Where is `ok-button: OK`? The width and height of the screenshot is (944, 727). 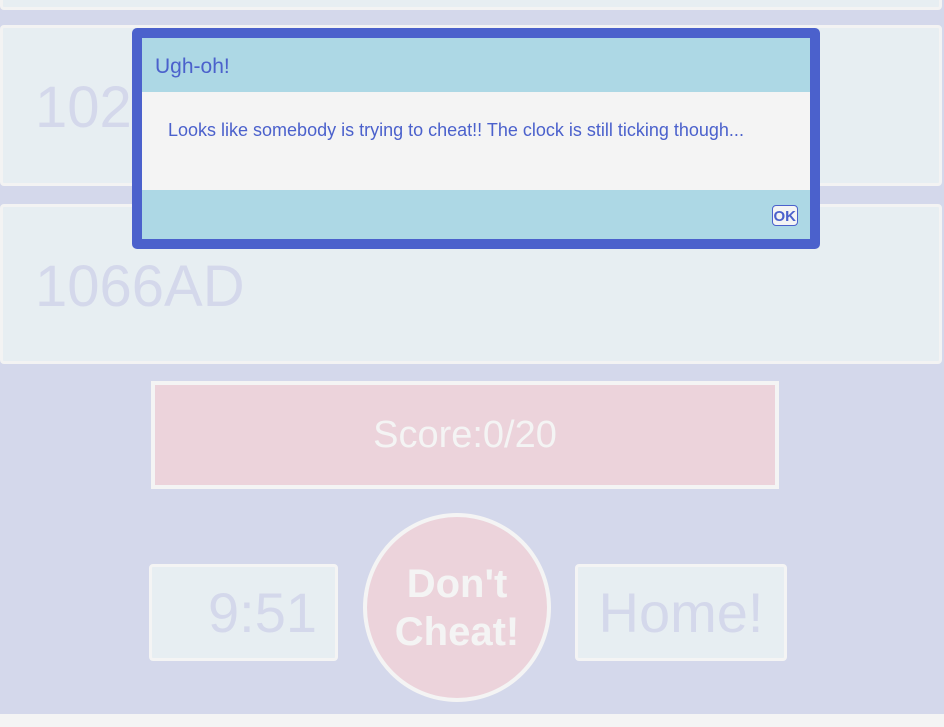
ok-button: OK is located at coordinates (784, 215).